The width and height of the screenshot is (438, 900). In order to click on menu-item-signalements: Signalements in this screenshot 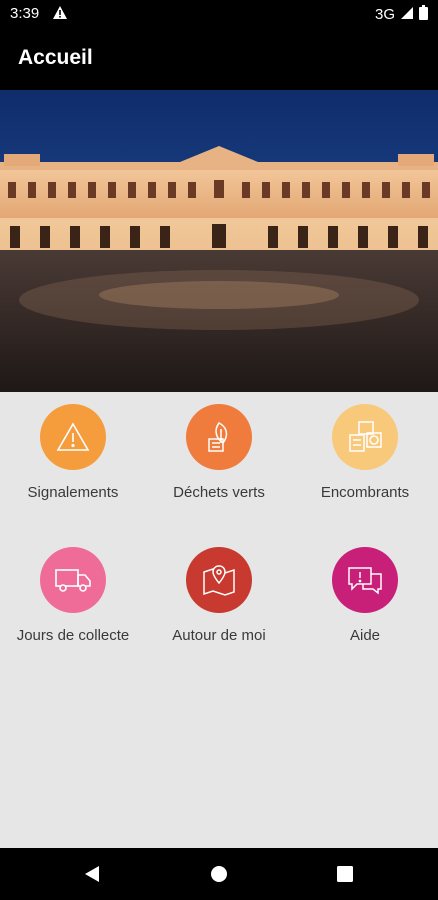, I will do `click(73, 457)`.